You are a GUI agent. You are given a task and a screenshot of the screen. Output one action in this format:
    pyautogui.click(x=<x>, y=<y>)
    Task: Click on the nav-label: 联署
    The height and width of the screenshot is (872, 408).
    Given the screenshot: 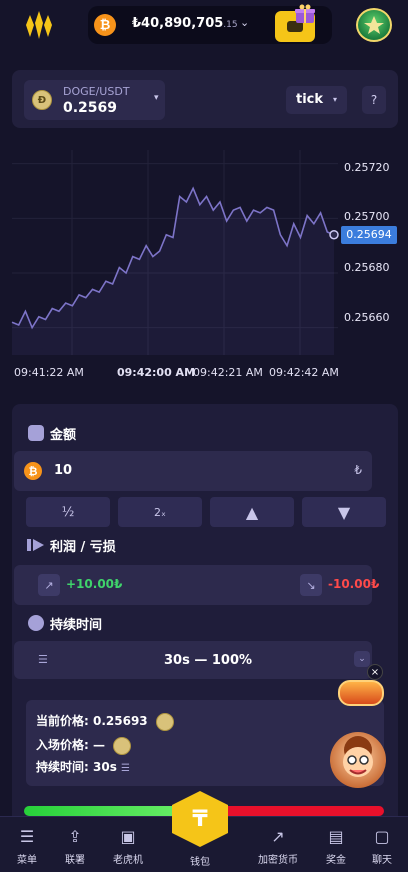 What is the action you would take?
    pyautogui.click(x=75, y=860)
    